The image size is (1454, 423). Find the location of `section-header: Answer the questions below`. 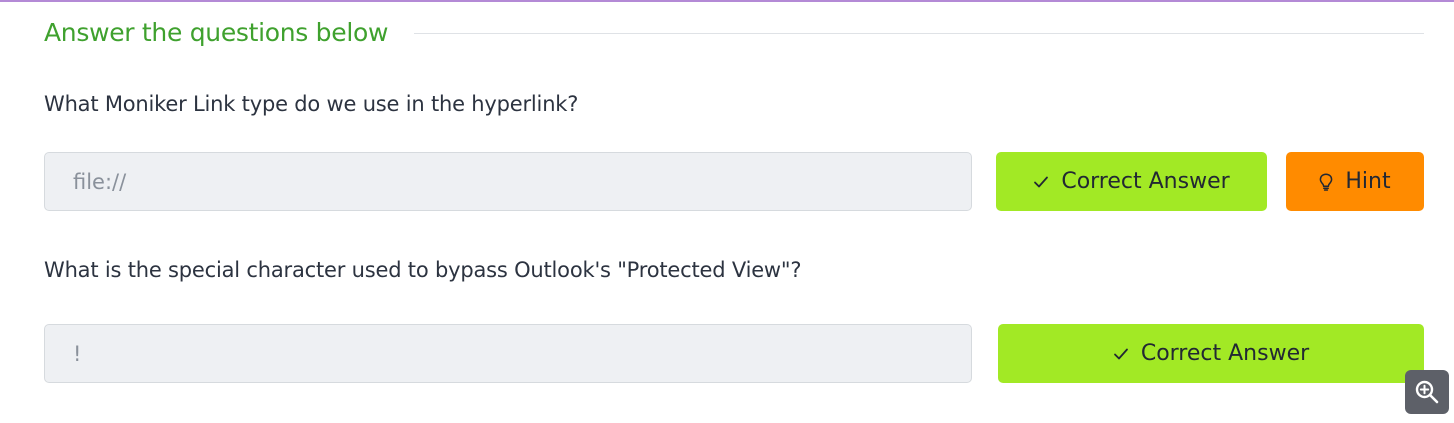

section-header: Answer the questions below is located at coordinates (734, 32).